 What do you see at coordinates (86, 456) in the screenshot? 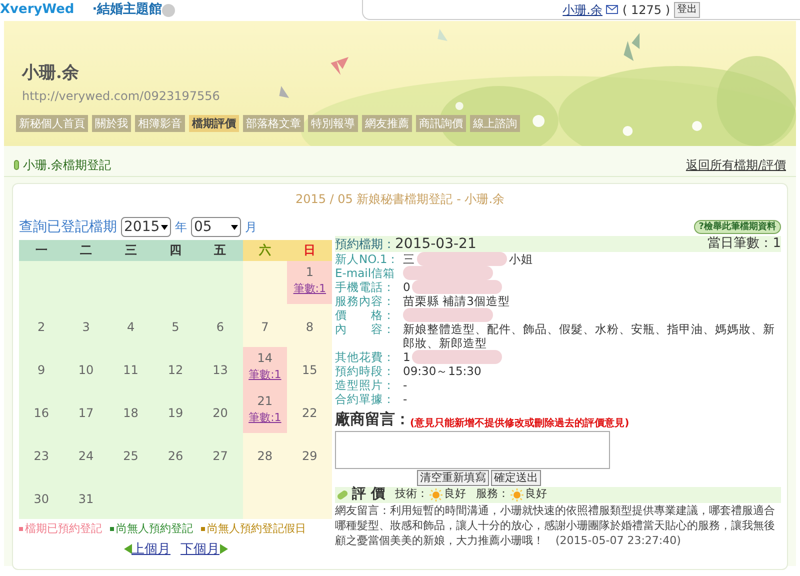
I see `day-number: 24` at bounding box center [86, 456].